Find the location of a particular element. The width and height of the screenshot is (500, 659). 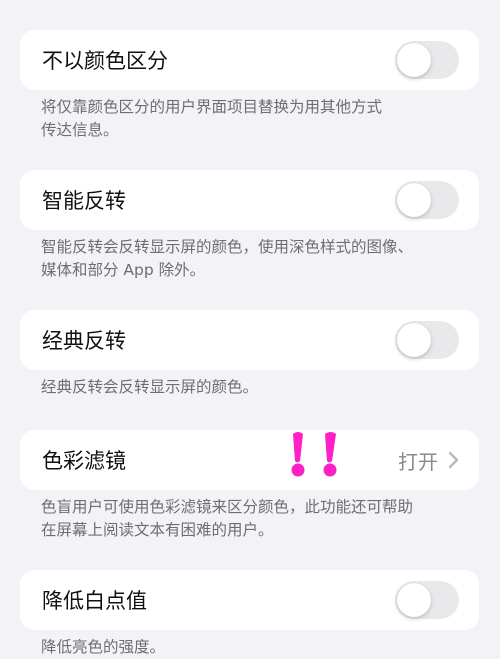

setting-description: 智能反转会反转显示屏的颜色，使用深色样式的图像、 媒体和部分 App 除外。 is located at coordinates (251, 259).